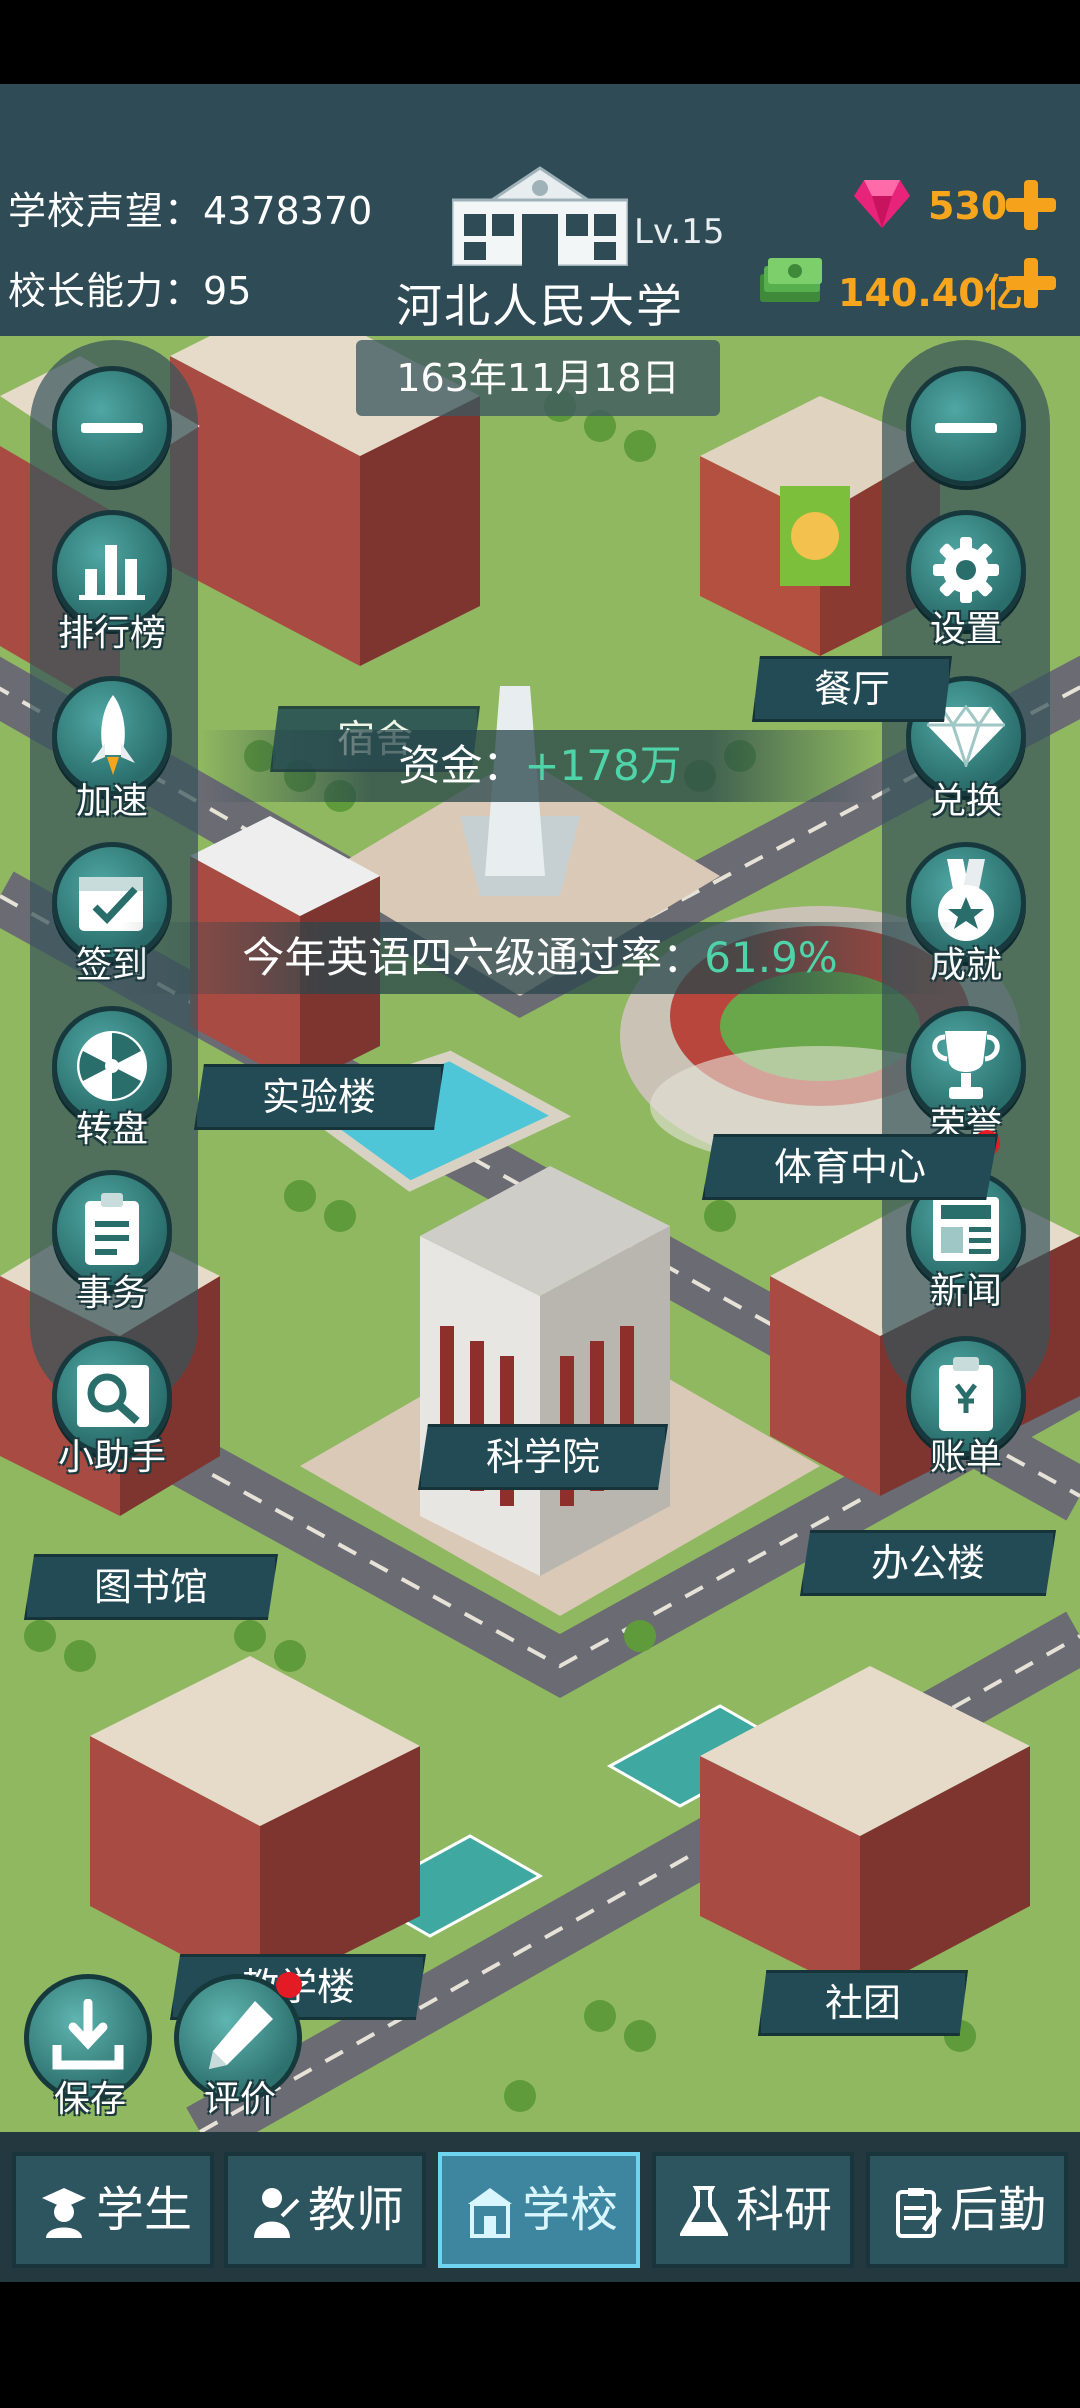 Image resolution: width=1080 pixels, height=2408 pixels. What do you see at coordinates (679, 232) in the screenshot?
I see `school-level: Lv.15` at bounding box center [679, 232].